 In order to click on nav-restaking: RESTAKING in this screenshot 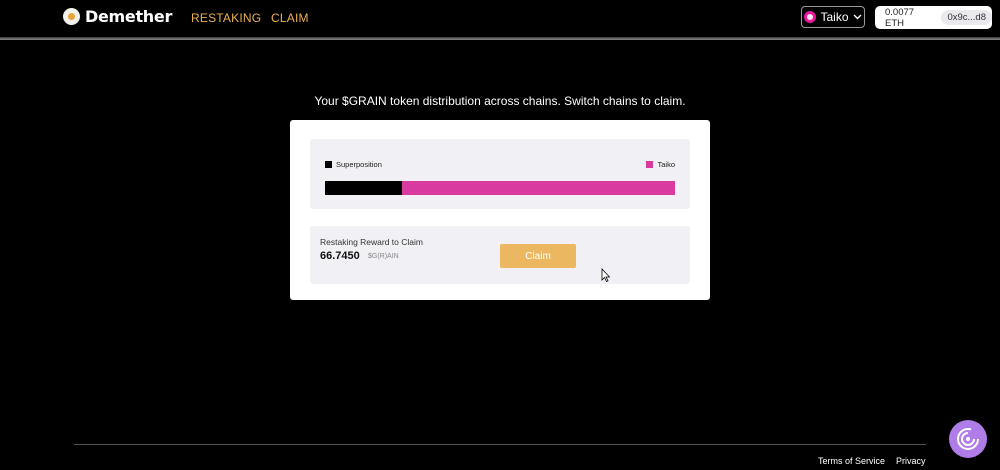, I will do `click(226, 18)`.